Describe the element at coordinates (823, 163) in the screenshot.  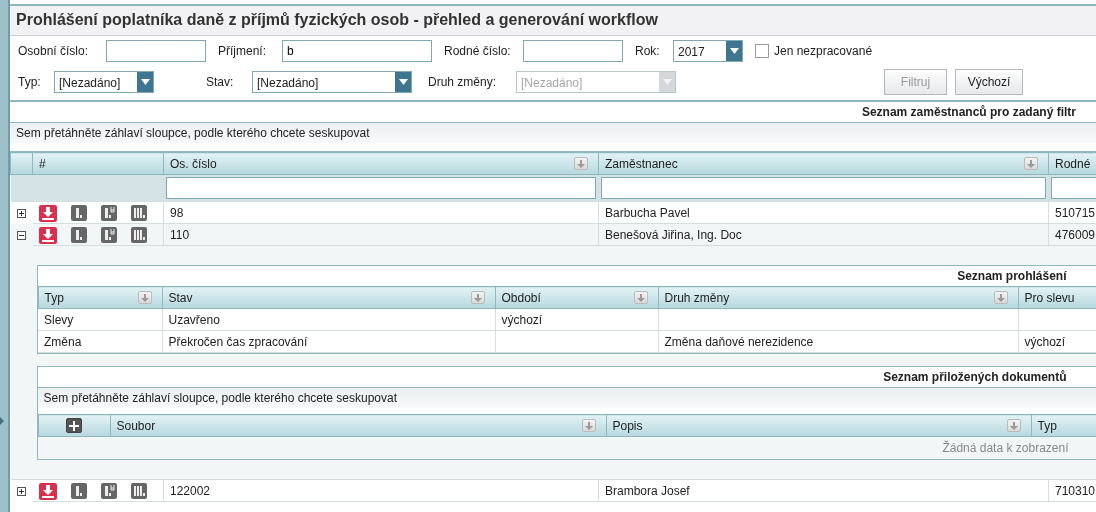
I see `column-header: Zaměstnanec` at that location.